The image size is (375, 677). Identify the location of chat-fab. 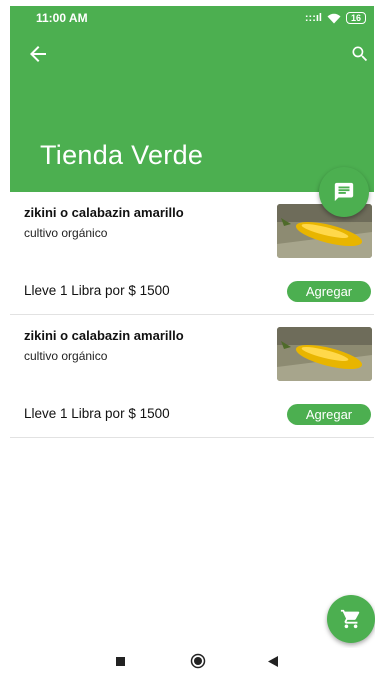
(344, 192).